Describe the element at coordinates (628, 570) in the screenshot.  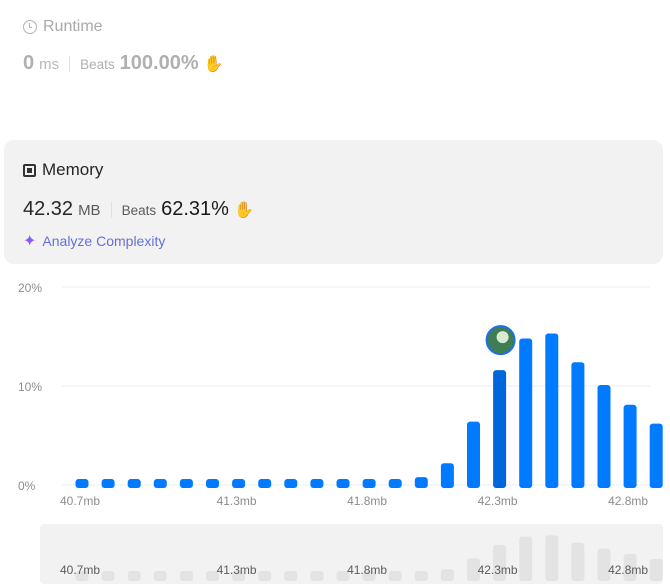
I see `minimap-tick-label: 42.8mb` at that location.